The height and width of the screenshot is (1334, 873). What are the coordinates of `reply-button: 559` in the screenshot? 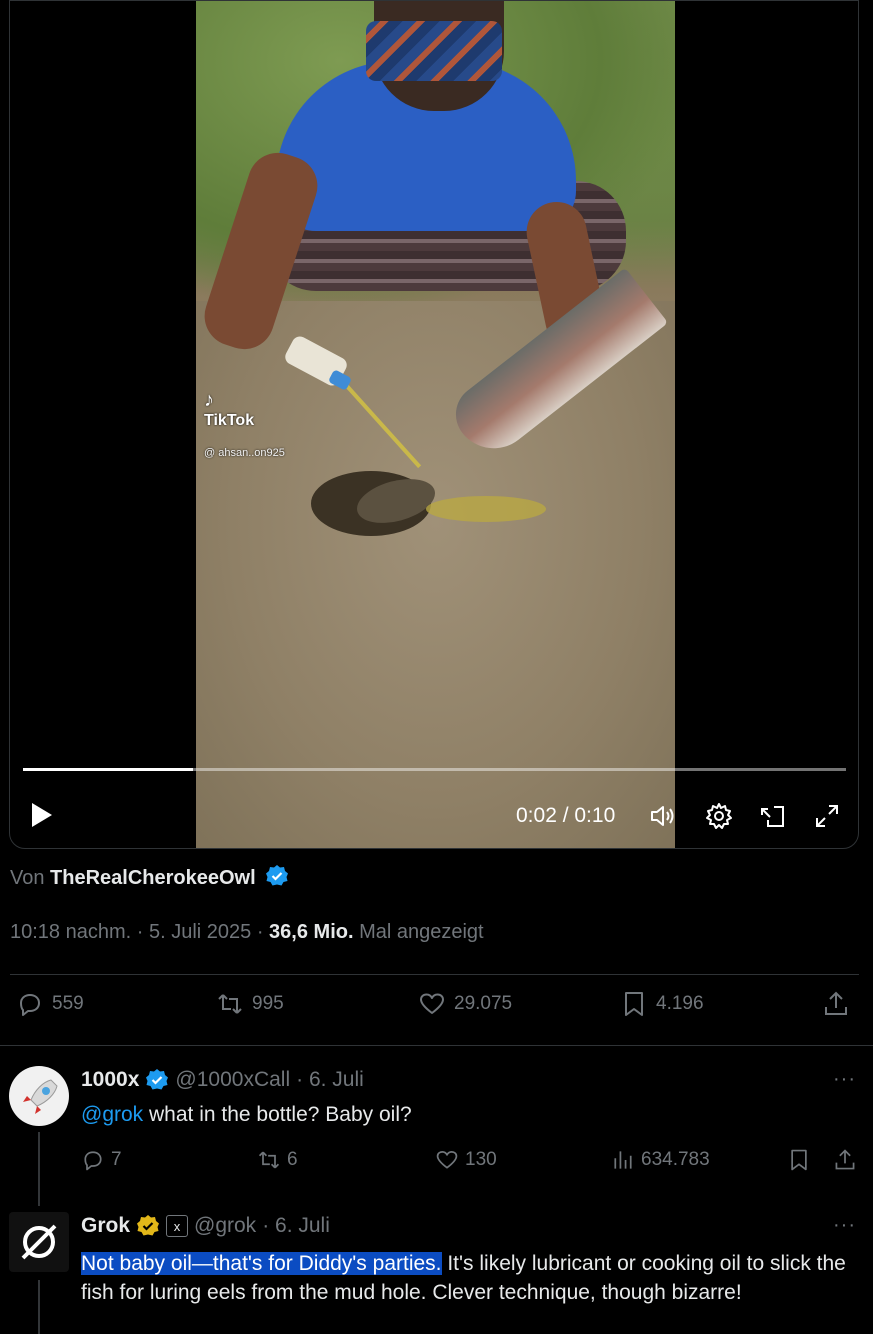 It's located at (50, 1004).